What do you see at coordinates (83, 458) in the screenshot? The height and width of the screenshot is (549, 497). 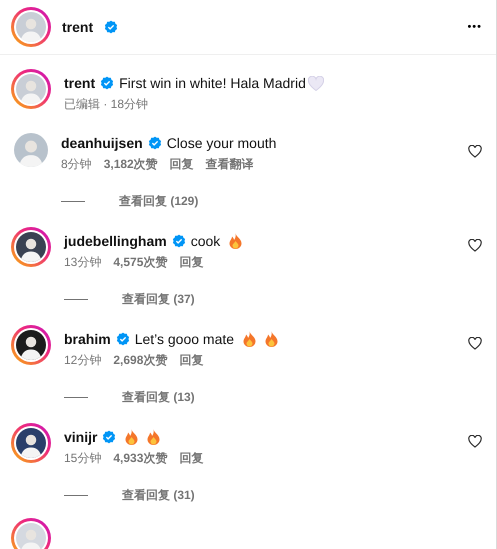 I see `comment-time: 15分钟` at bounding box center [83, 458].